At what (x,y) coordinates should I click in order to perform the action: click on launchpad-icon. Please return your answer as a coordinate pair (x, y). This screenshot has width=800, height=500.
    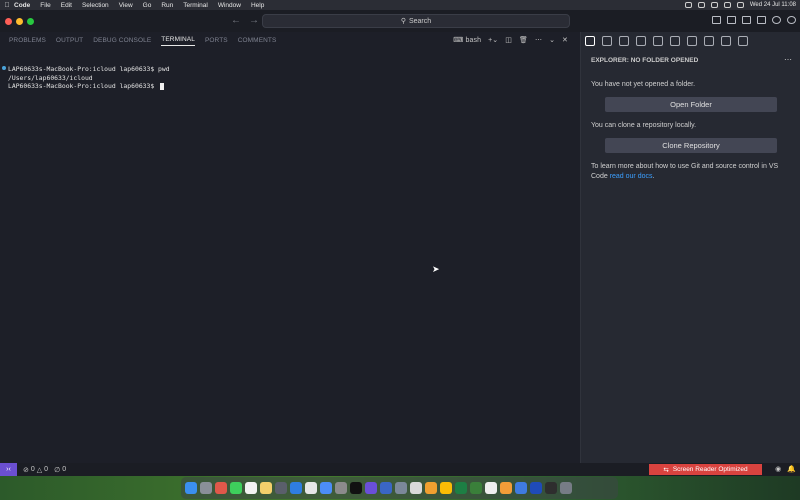
    Looking at the image, I should click on (206, 488).